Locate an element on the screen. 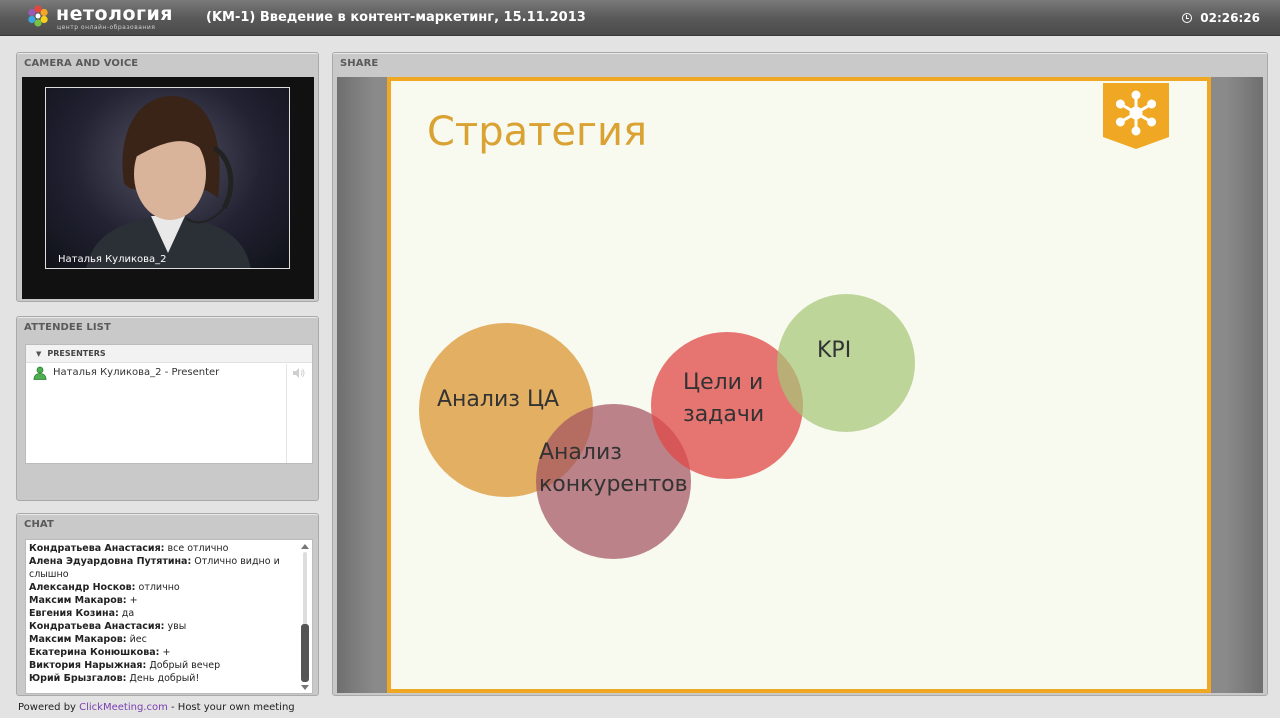 The image size is (1280, 718). list-divider is located at coordinates (286, 413).